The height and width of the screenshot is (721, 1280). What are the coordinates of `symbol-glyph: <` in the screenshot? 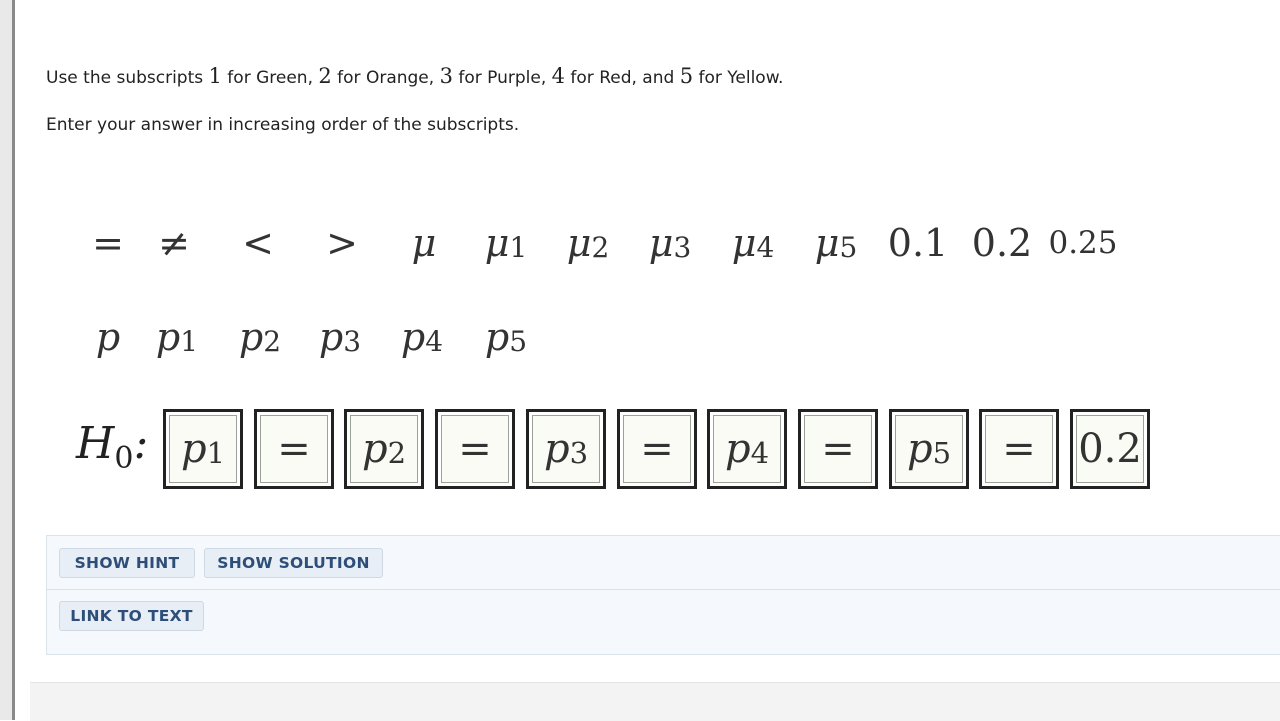 It's located at (258, 243).